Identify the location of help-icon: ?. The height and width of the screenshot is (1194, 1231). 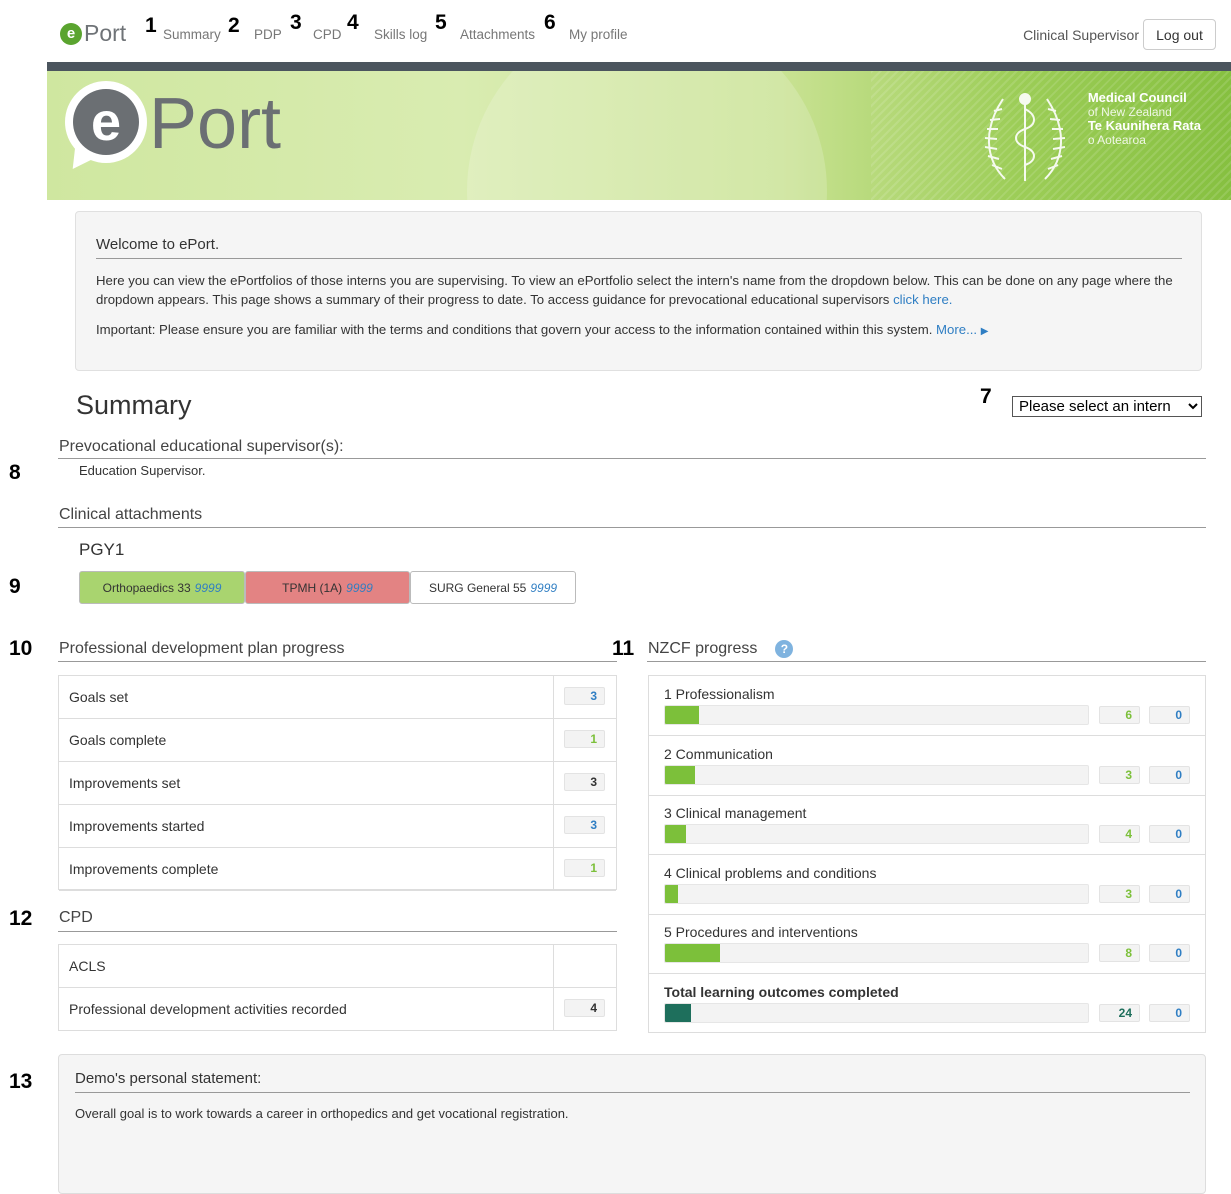
(784, 649).